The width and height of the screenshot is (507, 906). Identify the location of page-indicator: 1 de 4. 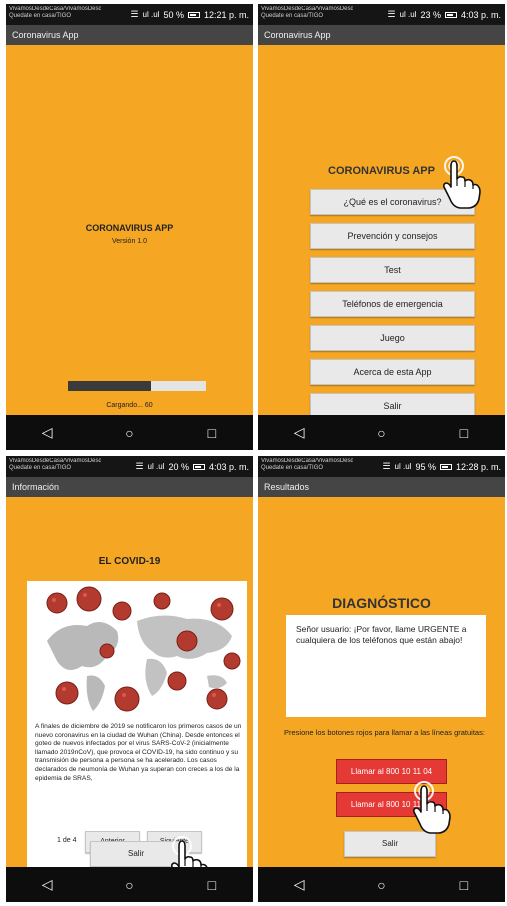
(67, 840).